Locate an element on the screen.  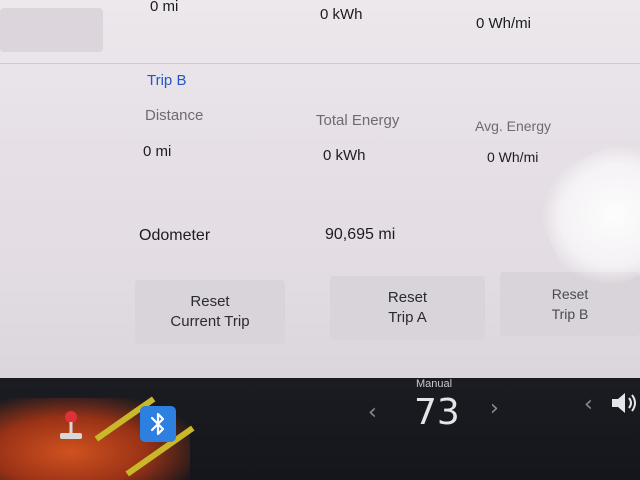
reset-trip-a-line2: Trip A is located at coordinates (407, 317).